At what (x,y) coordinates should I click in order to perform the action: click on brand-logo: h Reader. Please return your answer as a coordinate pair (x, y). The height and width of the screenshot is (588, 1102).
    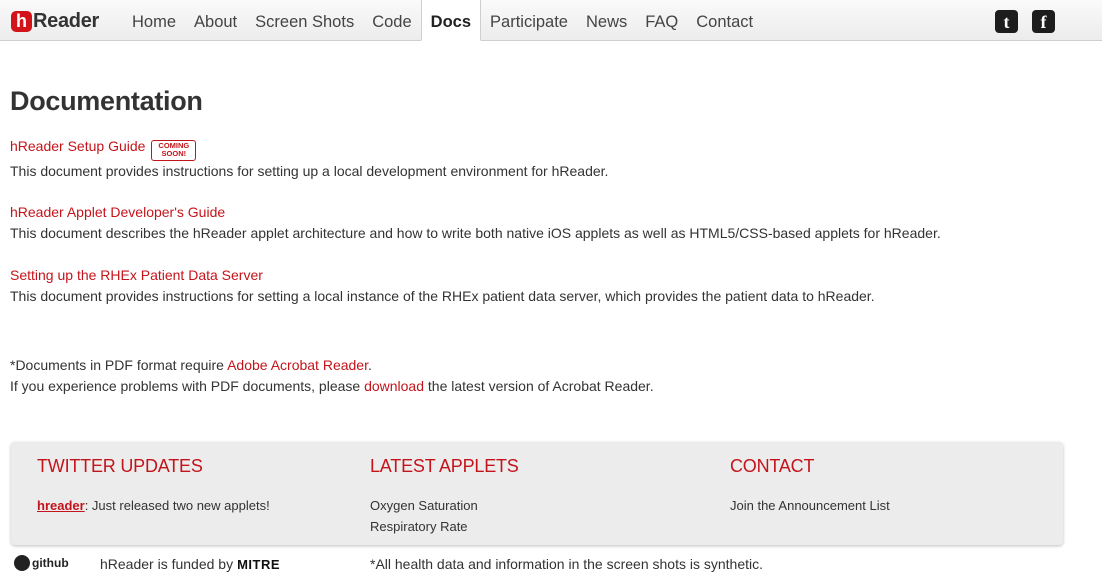
    Looking at the image, I should click on (55, 21).